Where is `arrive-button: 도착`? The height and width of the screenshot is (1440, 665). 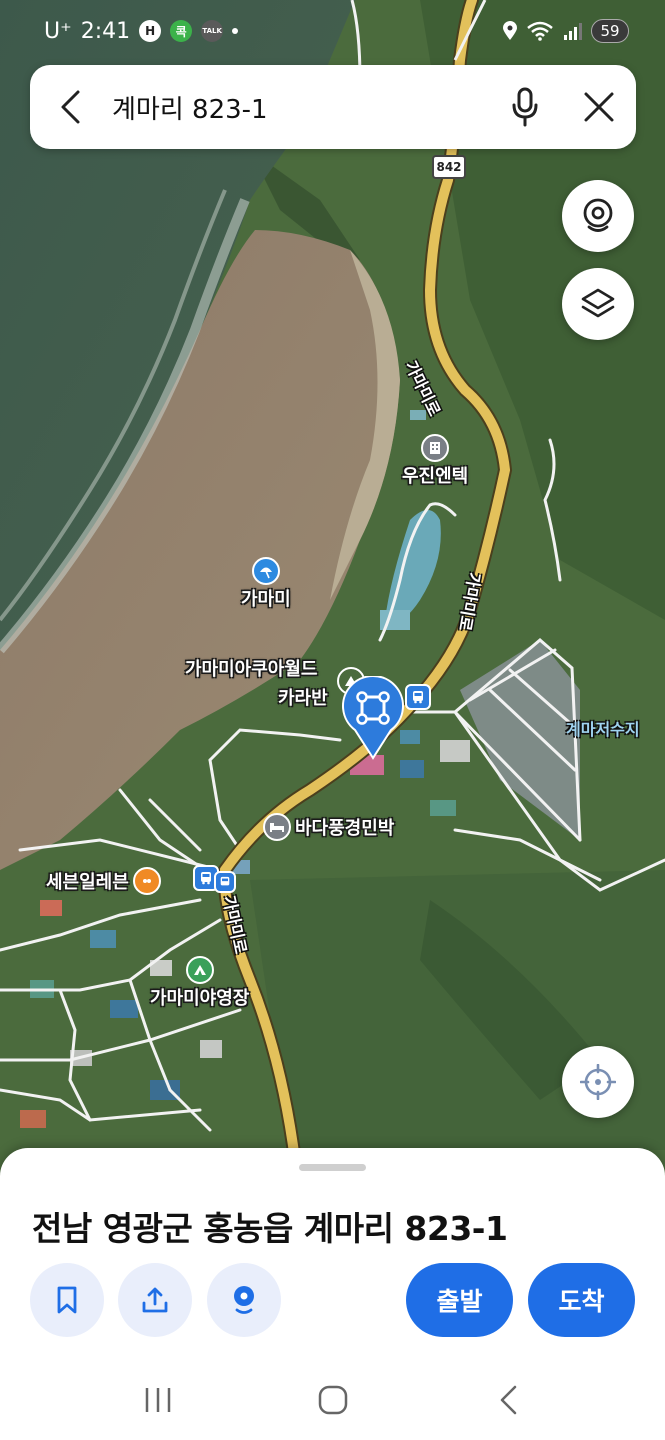
arrive-button: 도착 is located at coordinates (581, 1300).